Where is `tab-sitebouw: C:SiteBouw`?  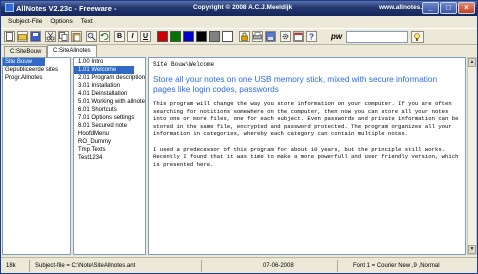 tab-sitebouw: C:SiteBouw is located at coordinates (26, 51).